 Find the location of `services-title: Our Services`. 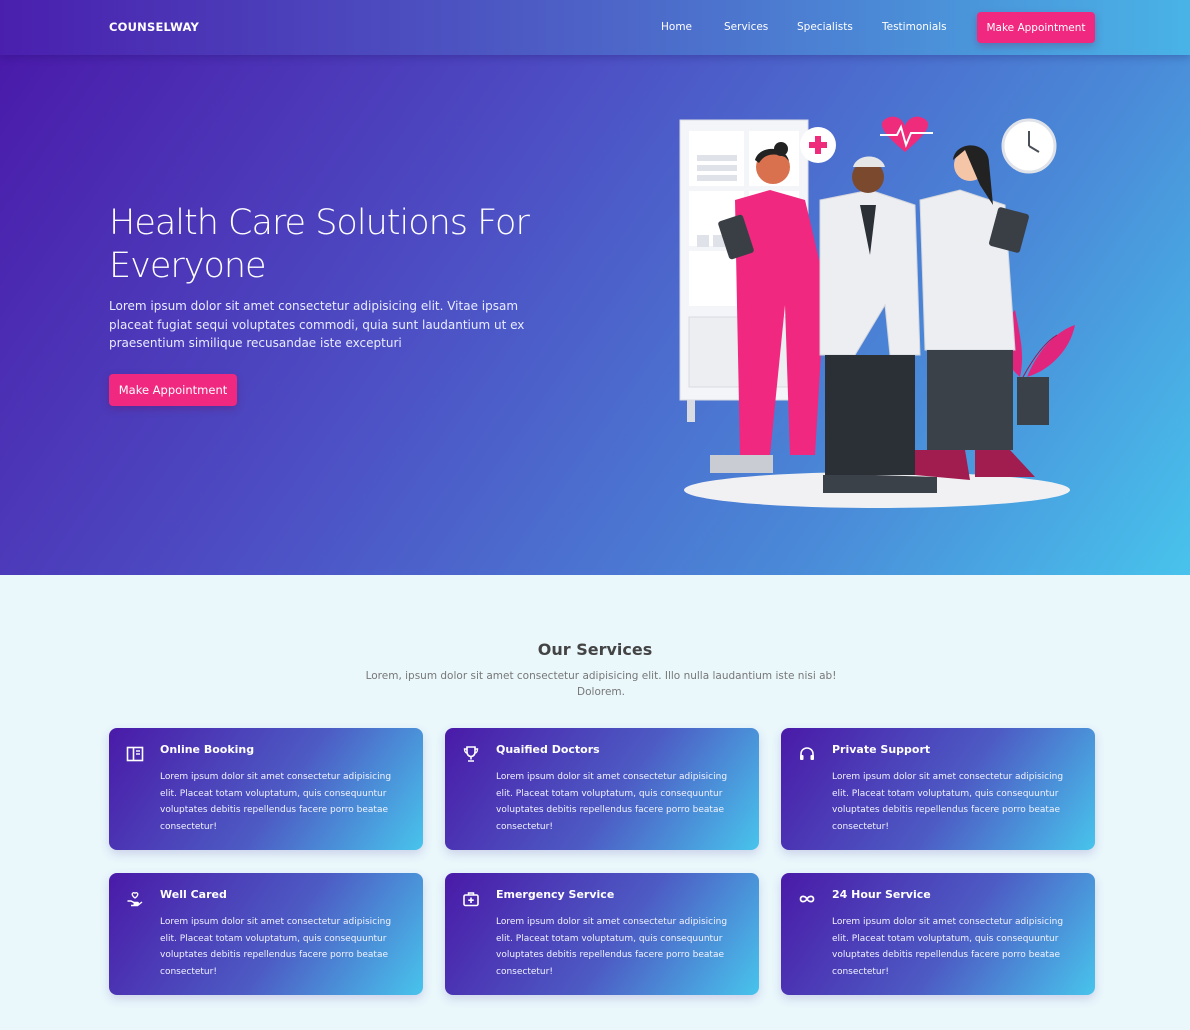

services-title: Our Services is located at coordinates (595, 649).